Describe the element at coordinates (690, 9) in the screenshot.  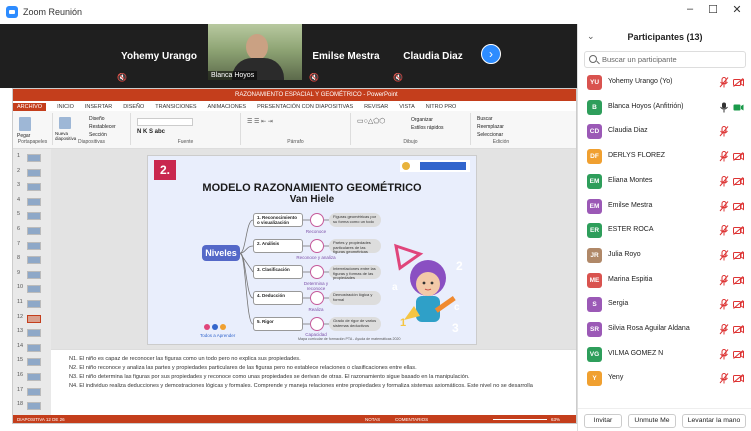
I see `minimize-button: –` at that location.